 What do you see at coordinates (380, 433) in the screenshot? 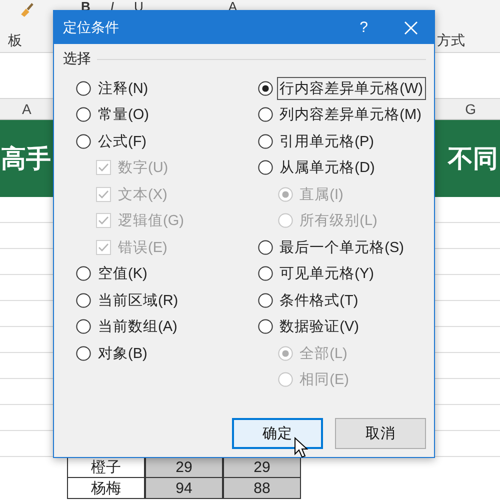
I see `cancel-button: 取消` at bounding box center [380, 433].